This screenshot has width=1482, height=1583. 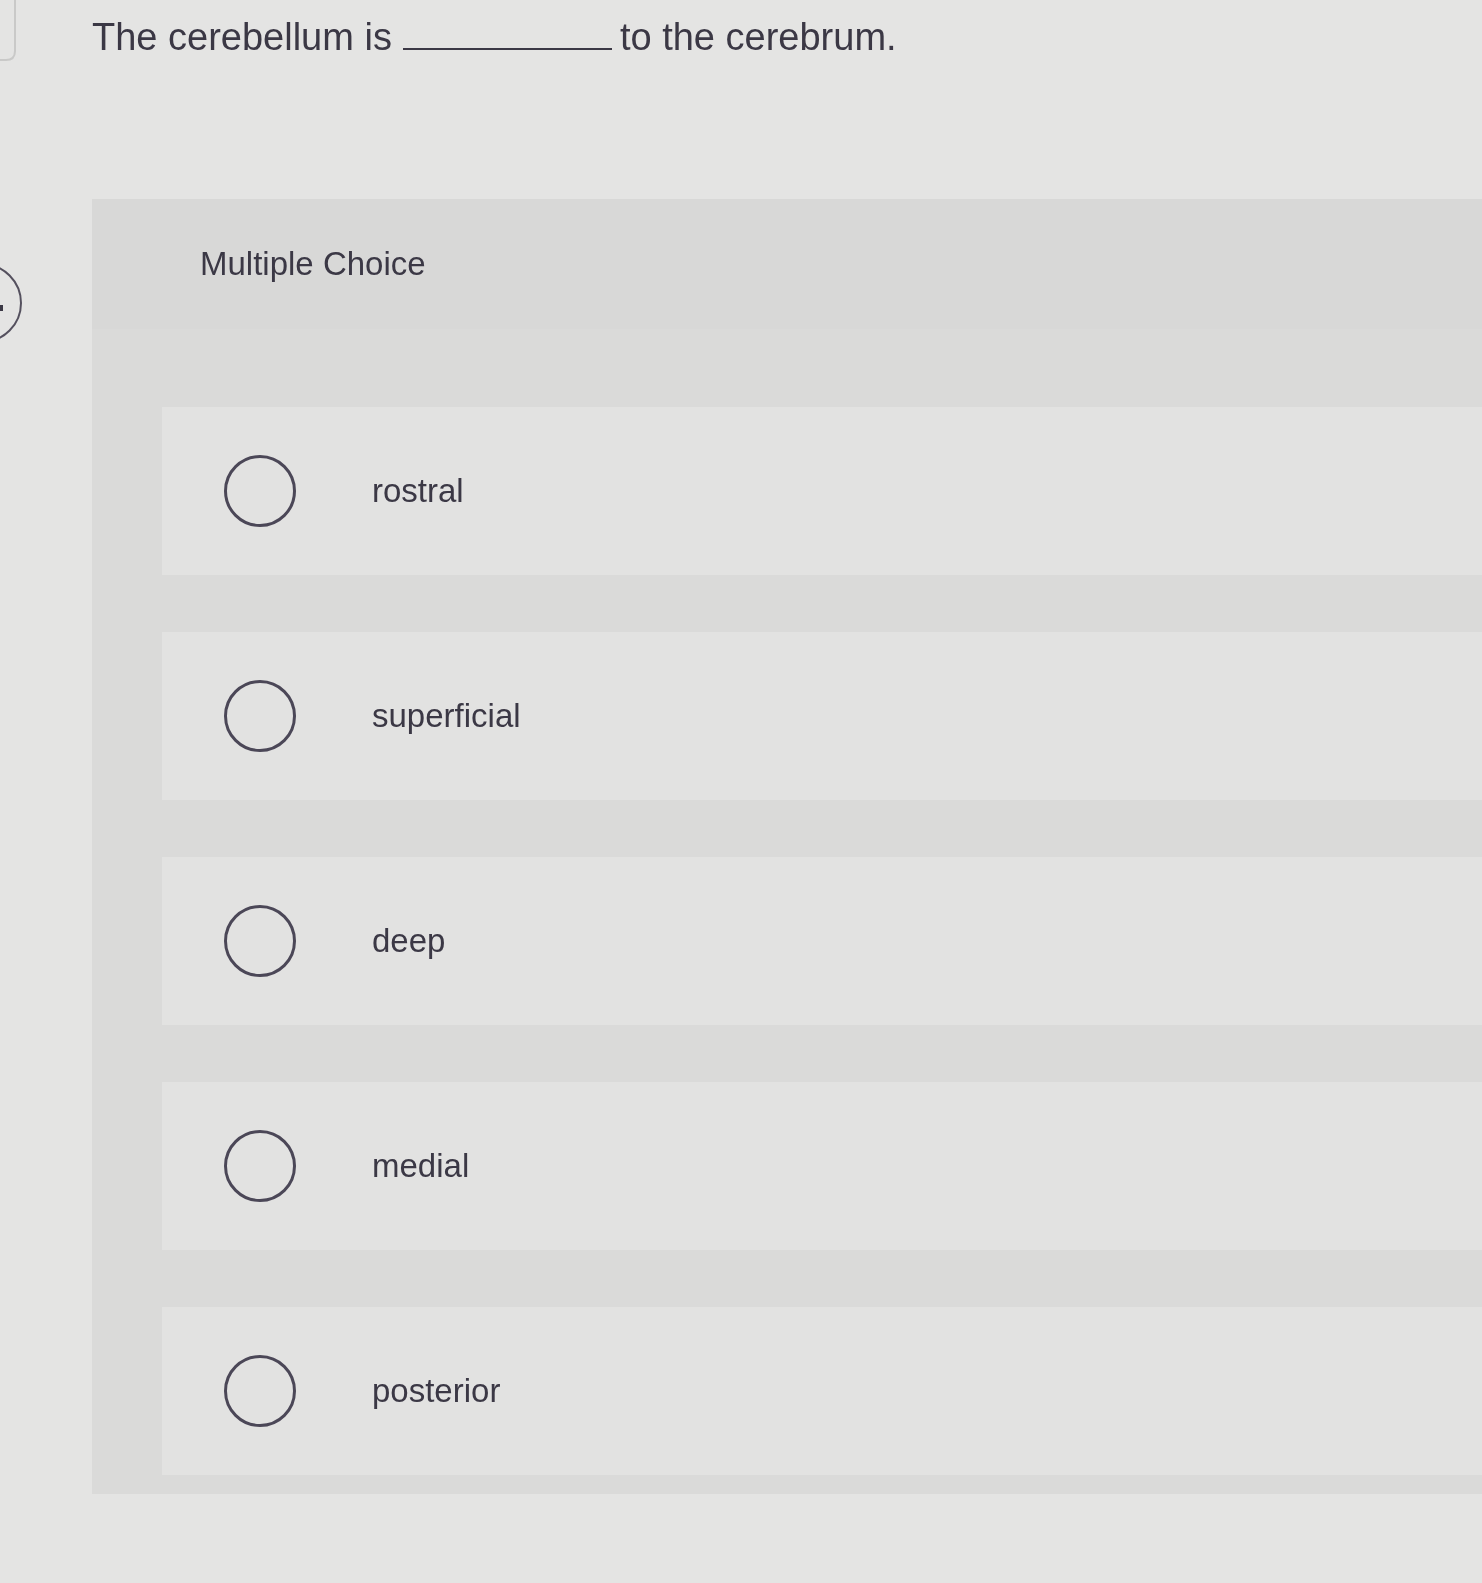 What do you see at coordinates (495, 36) in the screenshot?
I see `question-text: The cerebellum is to the cerebrum.` at bounding box center [495, 36].